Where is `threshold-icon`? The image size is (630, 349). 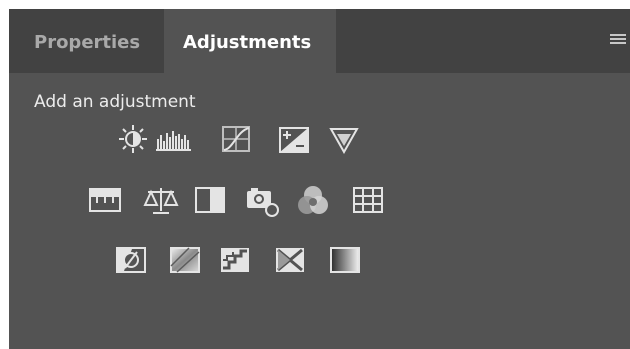 threshold-icon is located at coordinates (235, 260).